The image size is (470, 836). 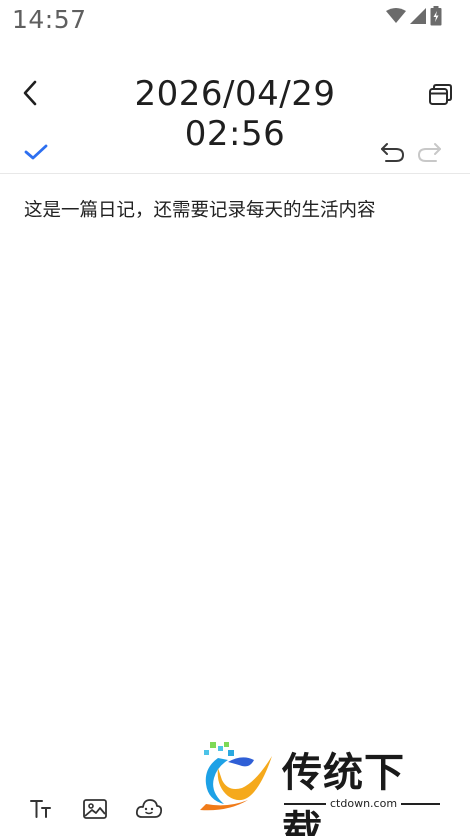 What do you see at coordinates (235, 20) in the screenshot?
I see `status-bar: 14:57` at bounding box center [235, 20].